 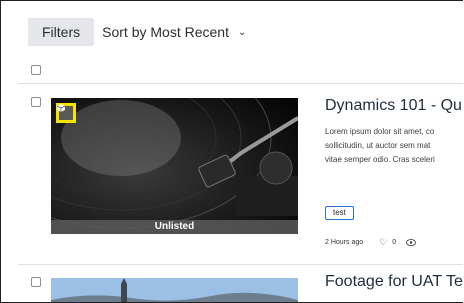 I want to click on toolbar: Filters Sort by Most Recent ⌄, so click(x=137, y=32).